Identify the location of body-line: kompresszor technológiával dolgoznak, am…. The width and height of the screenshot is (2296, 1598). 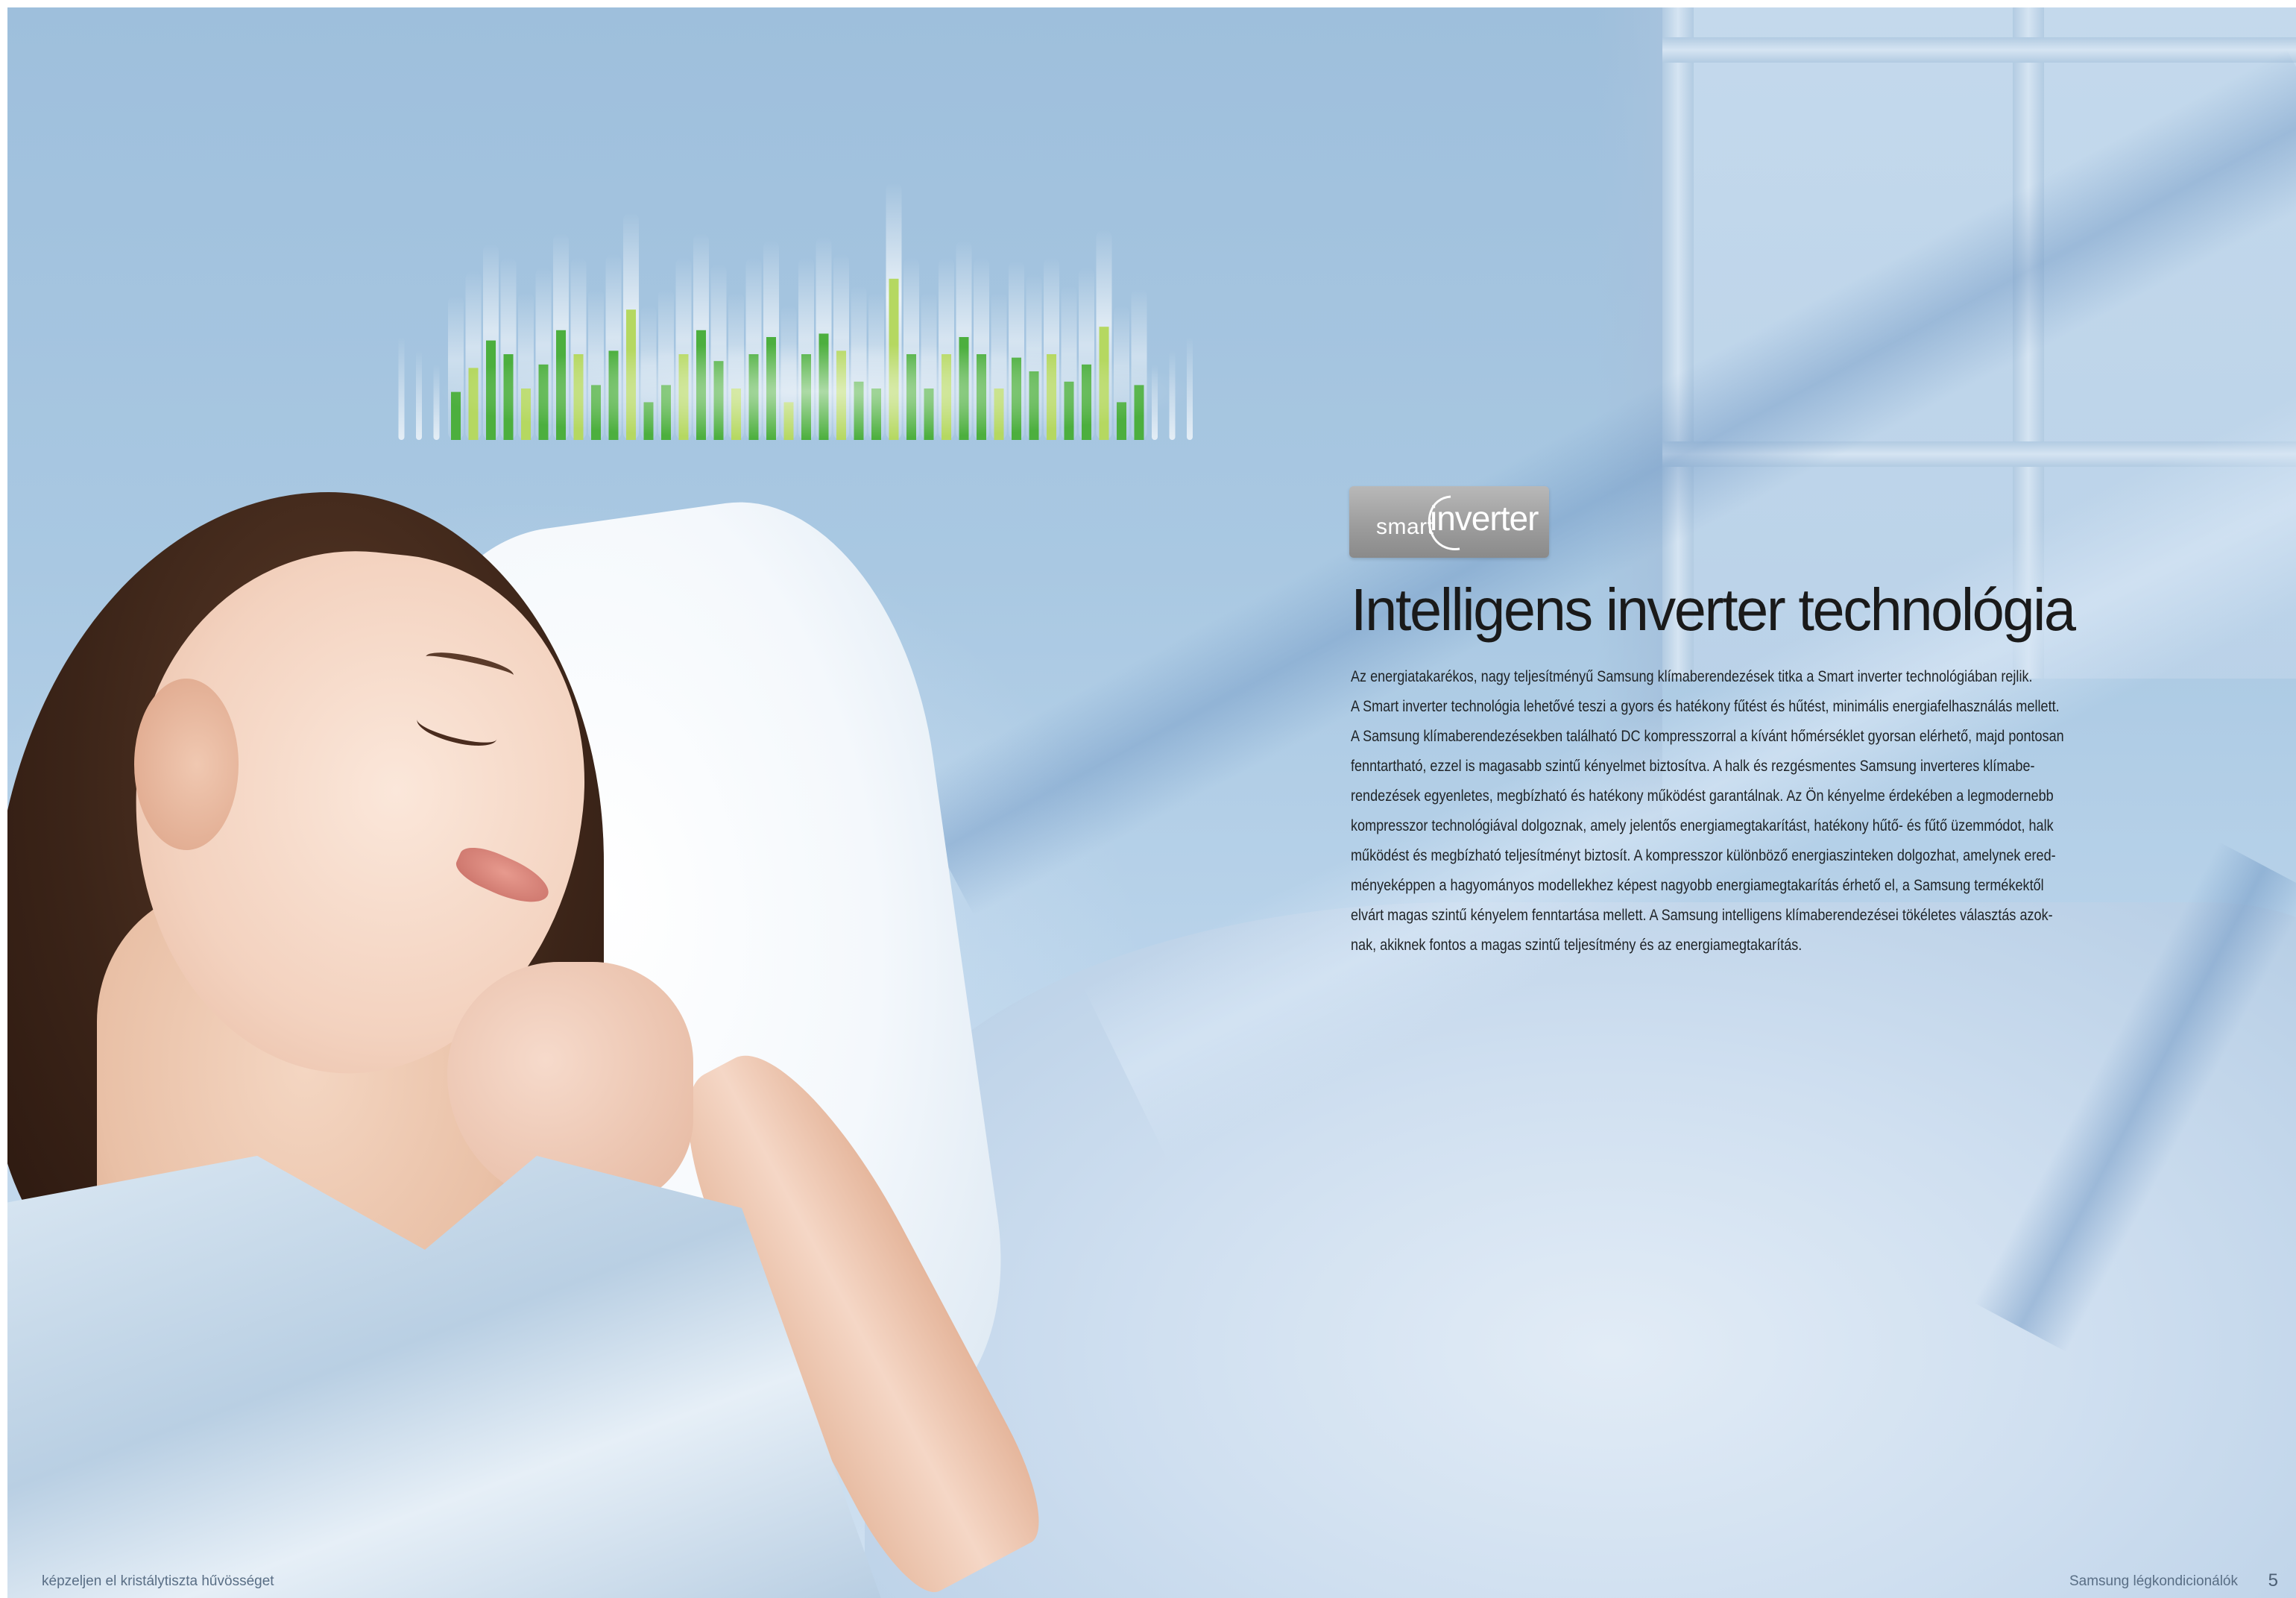
(1703, 825).